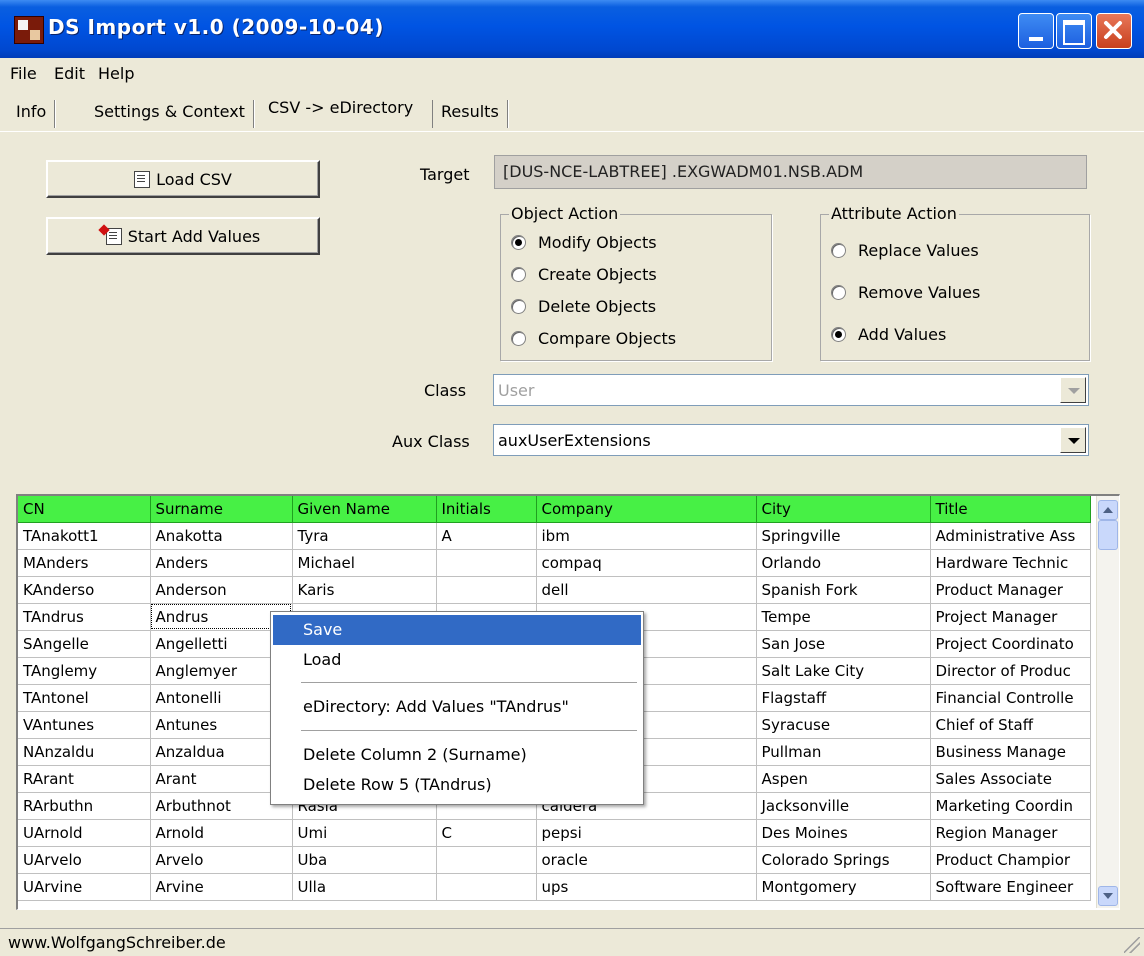 The height and width of the screenshot is (956, 1144). What do you see at coordinates (364, 509) in the screenshot?
I see `column-header-given-name: Given Name` at bounding box center [364, 509].